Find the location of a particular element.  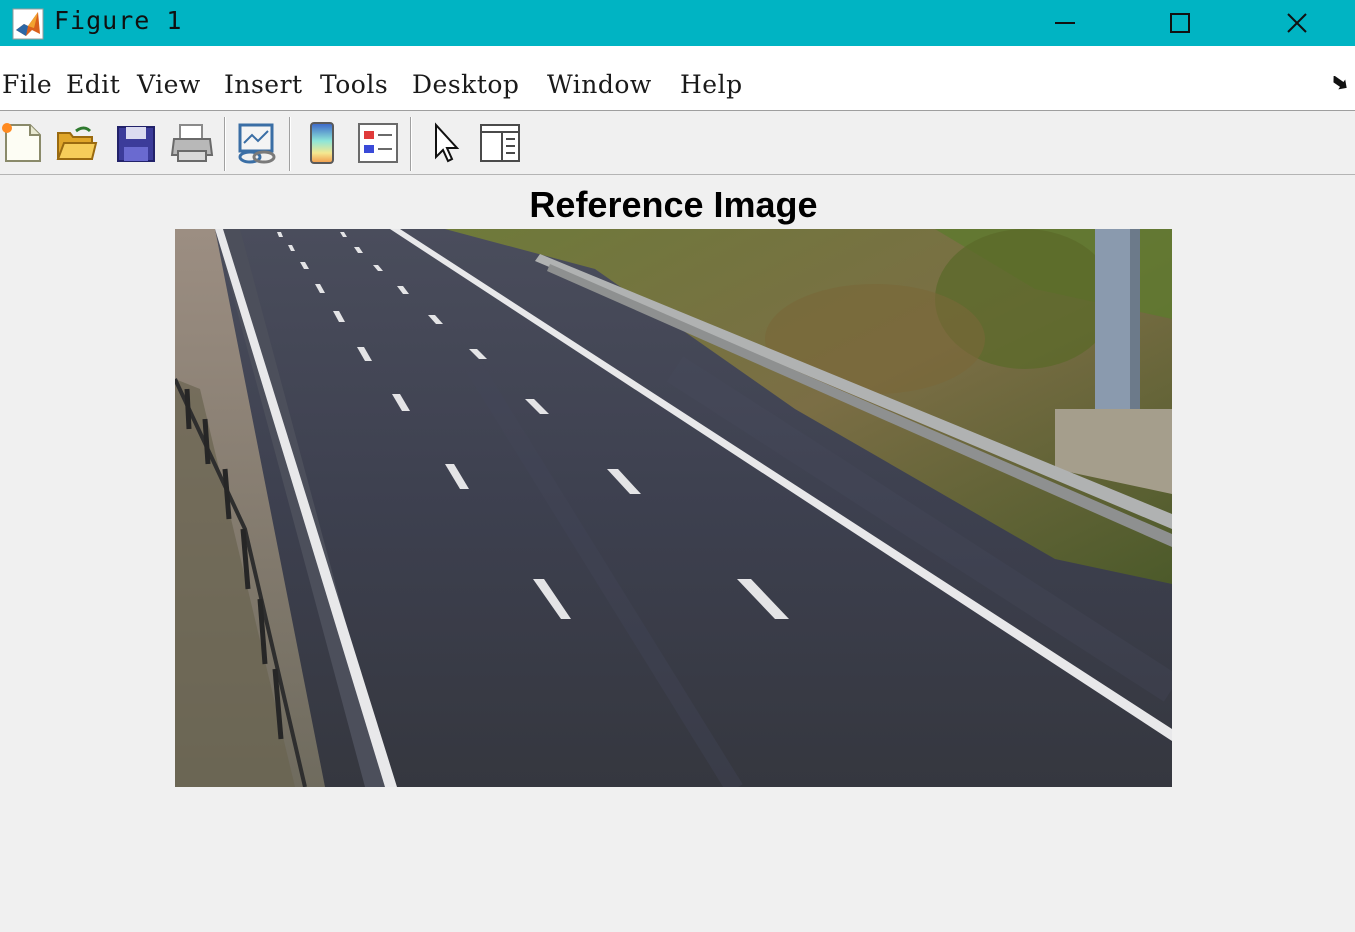

property-inspector-icon is located at coordinates (500, 143).